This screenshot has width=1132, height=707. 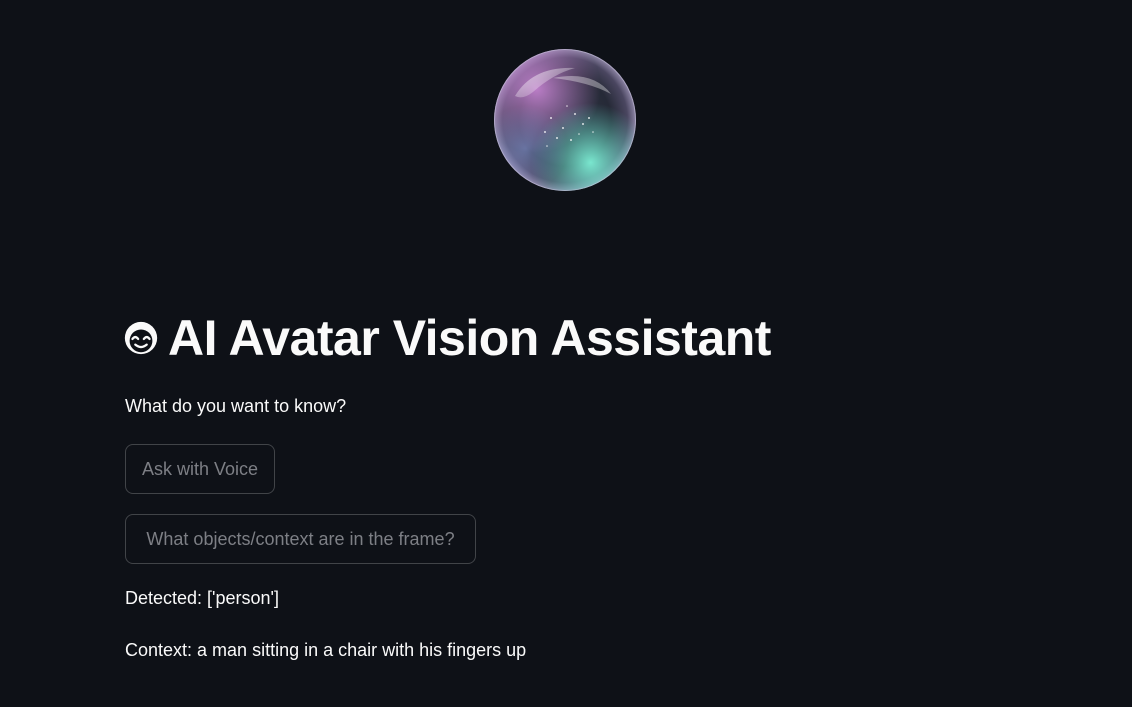 What do you see at coordinates (565, 120) in the screenshot?
I see `avatar-orb` at bounding box center [565, 120].